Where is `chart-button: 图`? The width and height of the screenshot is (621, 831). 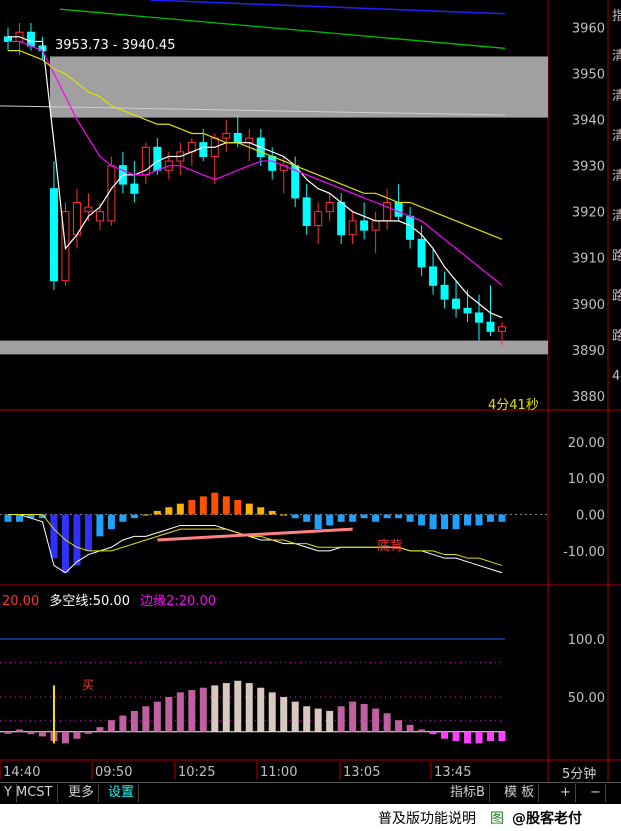 chart-button: 图 is located at coordinates (497, 818).